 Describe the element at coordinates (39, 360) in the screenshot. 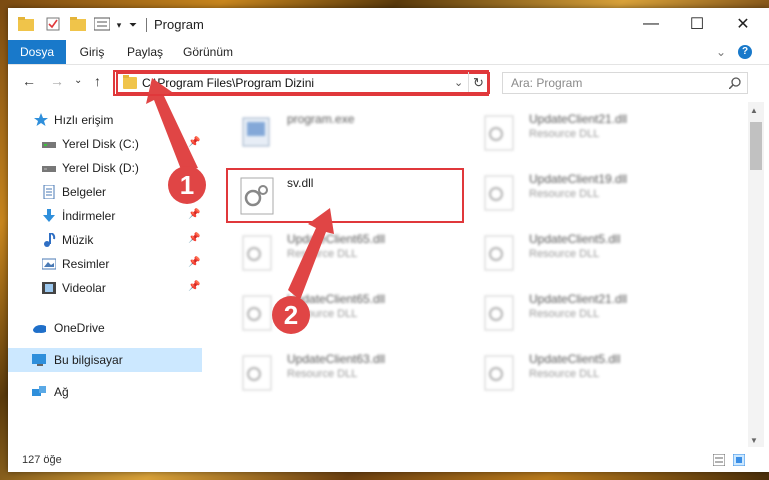

I see `computer-icon` at that location.